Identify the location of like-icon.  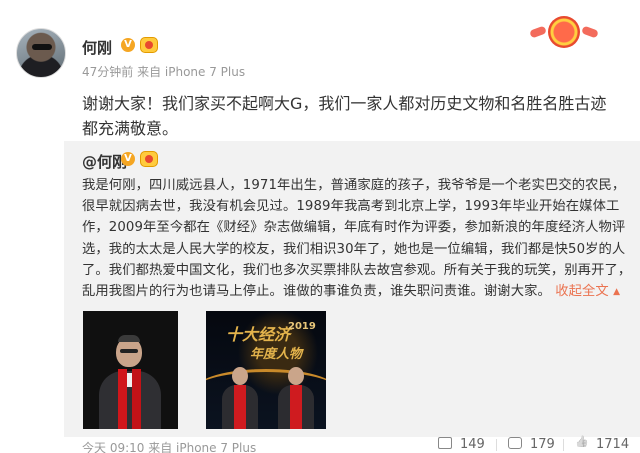
(581, 443).